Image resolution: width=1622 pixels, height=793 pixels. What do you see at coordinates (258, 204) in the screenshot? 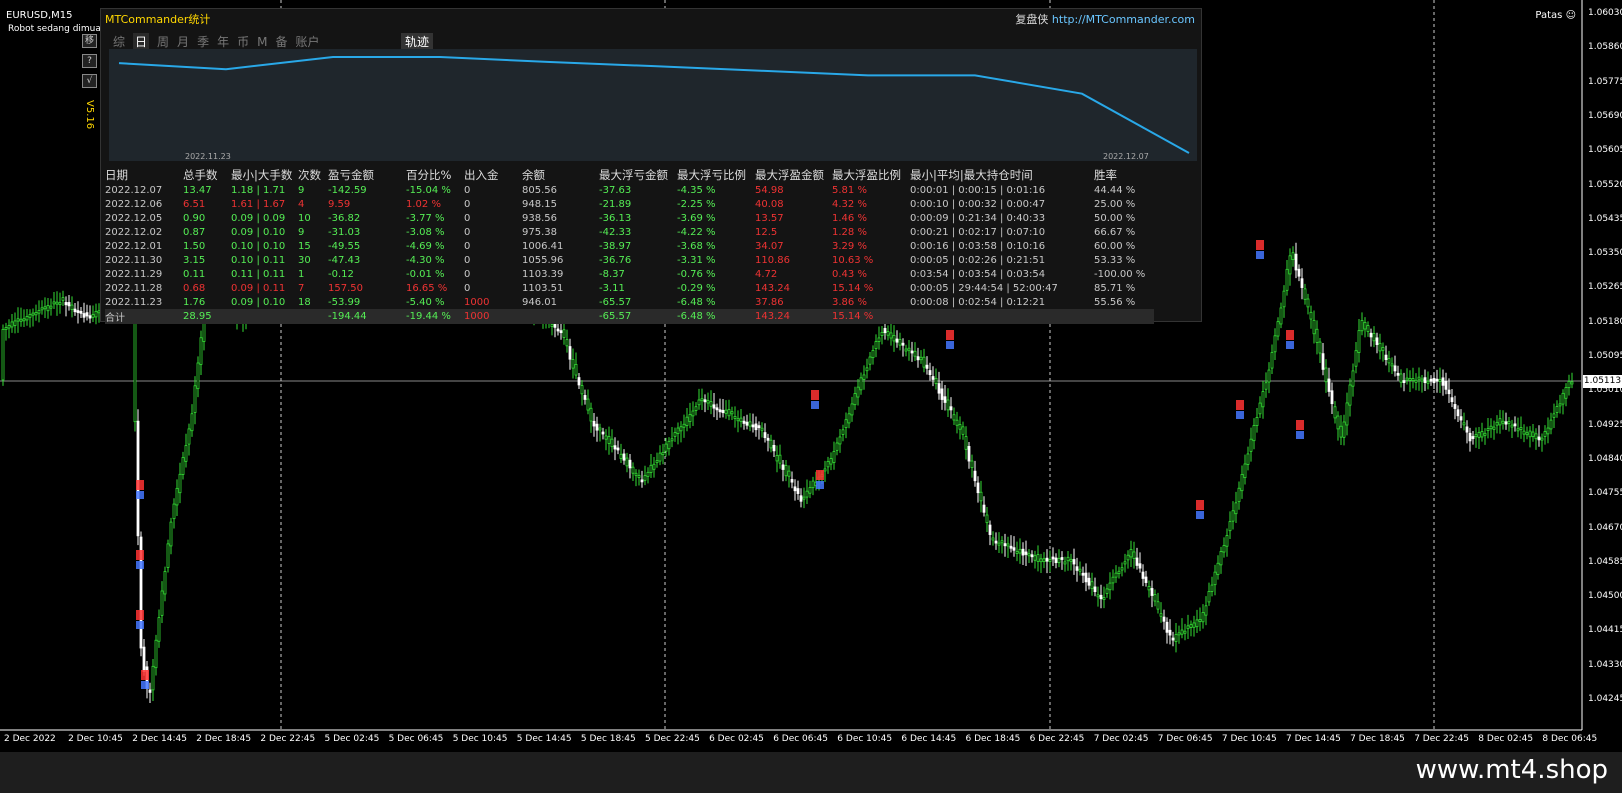
I see `table-cell: 1.61 | 1.67` at bounding box center [258, 204].